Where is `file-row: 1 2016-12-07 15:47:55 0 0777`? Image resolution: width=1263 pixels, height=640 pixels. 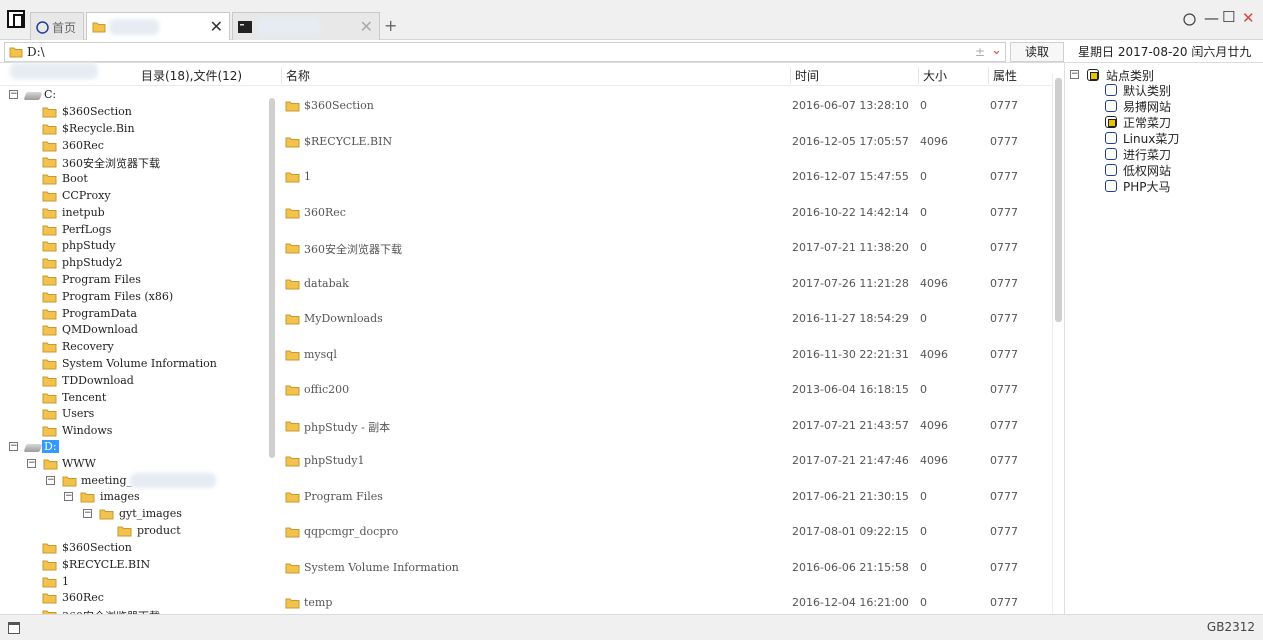
file-row: 1 2016-12-07 15:47:55 0 0777 is located at coordinates (664, 177).